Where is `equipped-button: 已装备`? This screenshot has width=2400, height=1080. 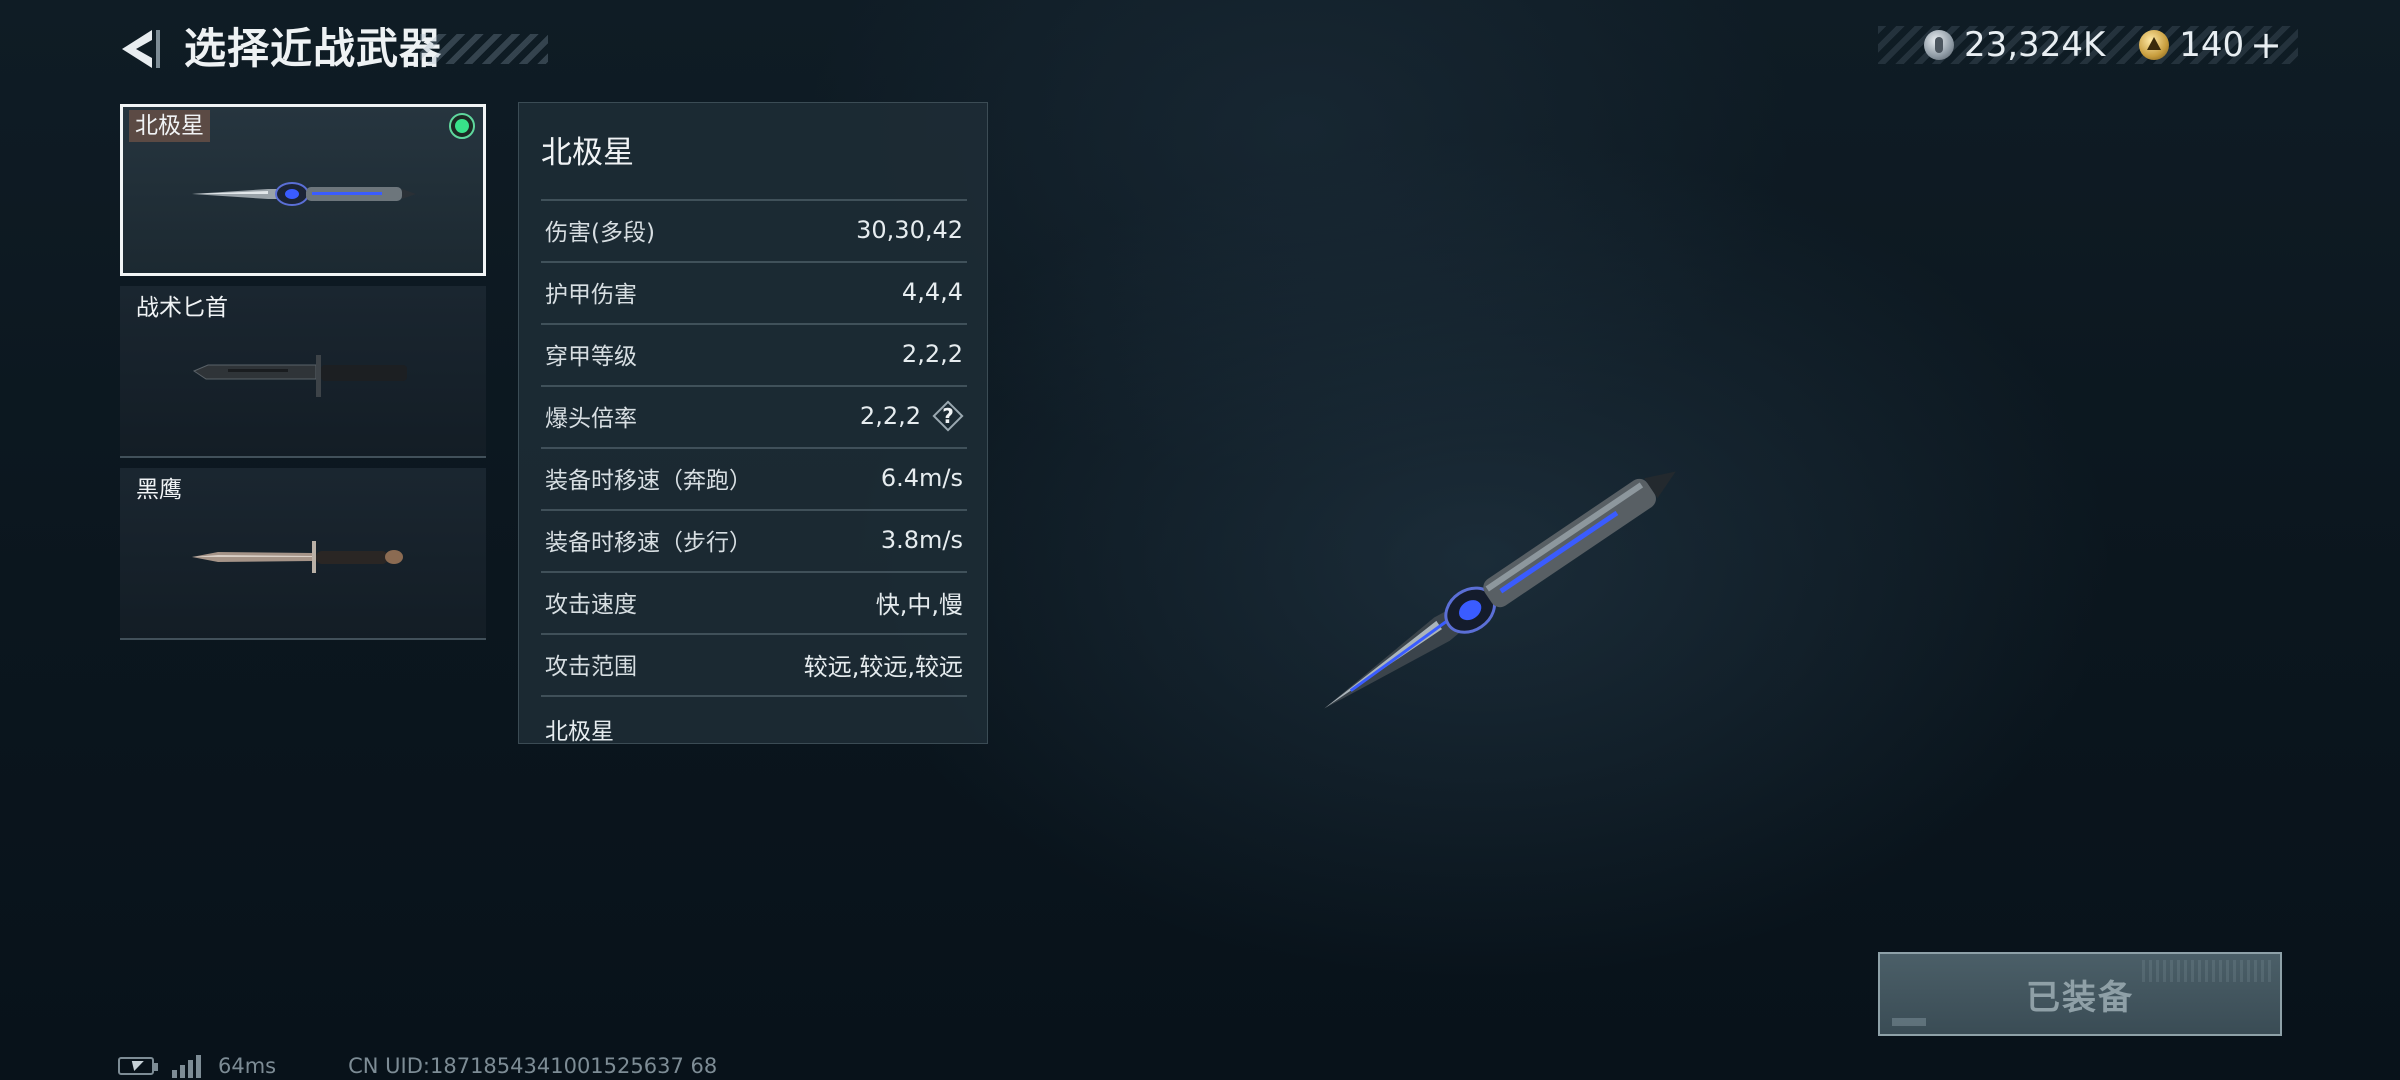
equipped-button: 已装备 is located at coordinates (2080, 994).